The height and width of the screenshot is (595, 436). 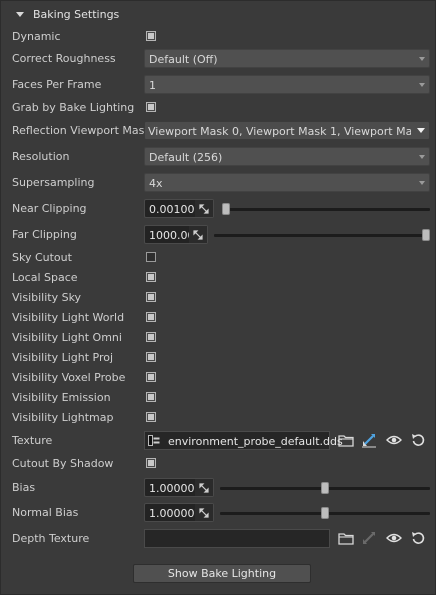 What do you see at coordinates (218, 278) in the screenshot?
I see `row-local-space: Local Space` at bounding box center [218, 278].